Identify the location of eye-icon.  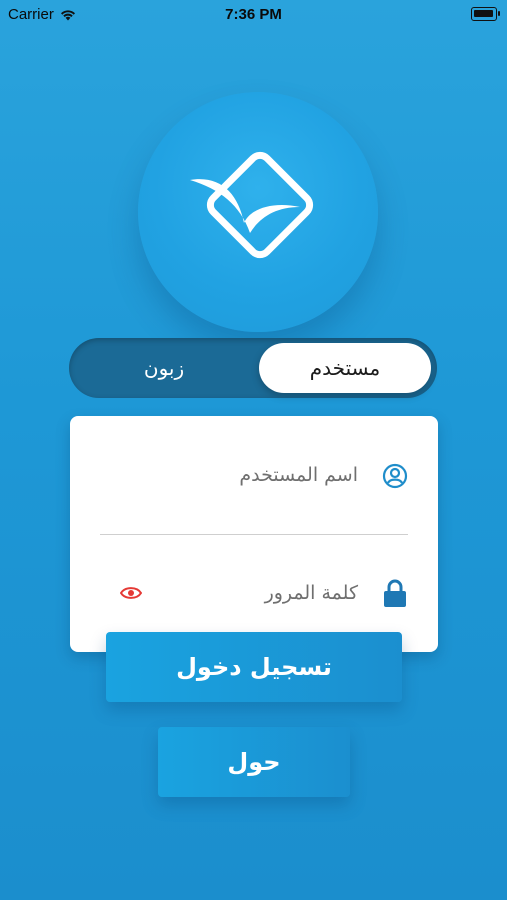
(131, 593).